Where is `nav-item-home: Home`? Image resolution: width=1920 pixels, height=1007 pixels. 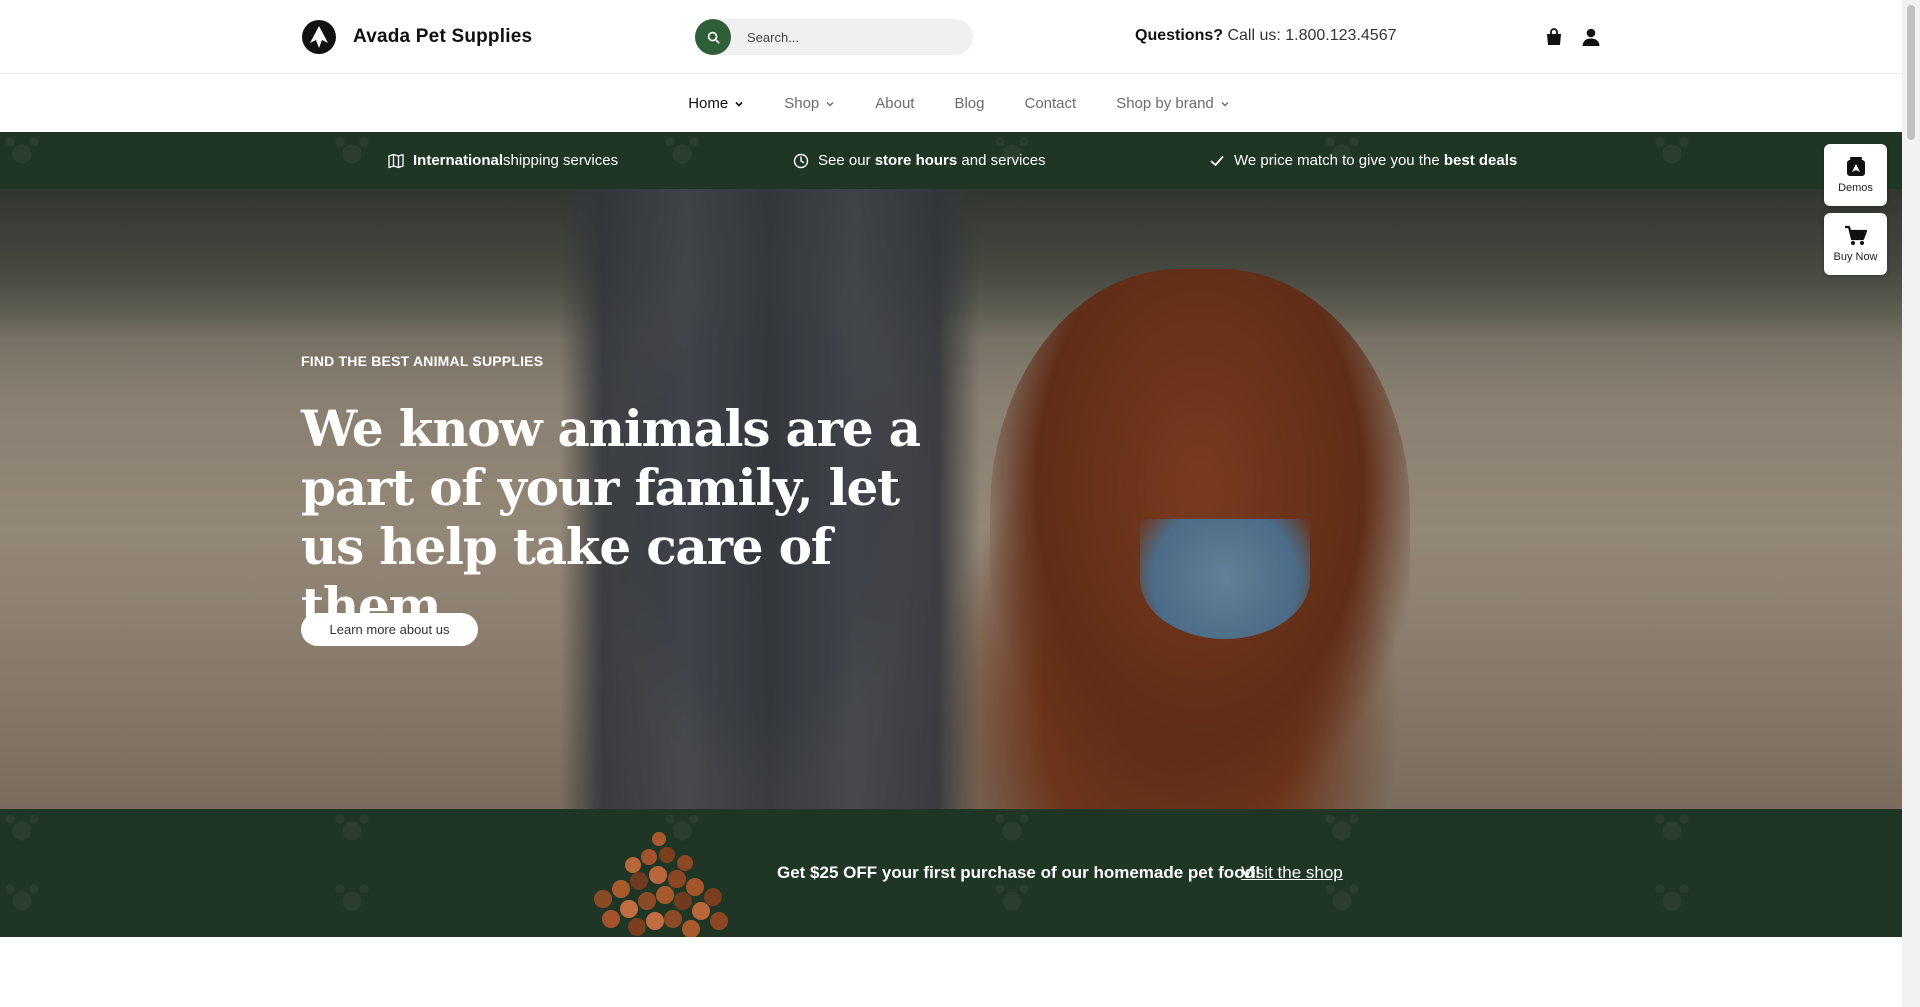
nav-item-home: Home is located at coordinates (716, 103).